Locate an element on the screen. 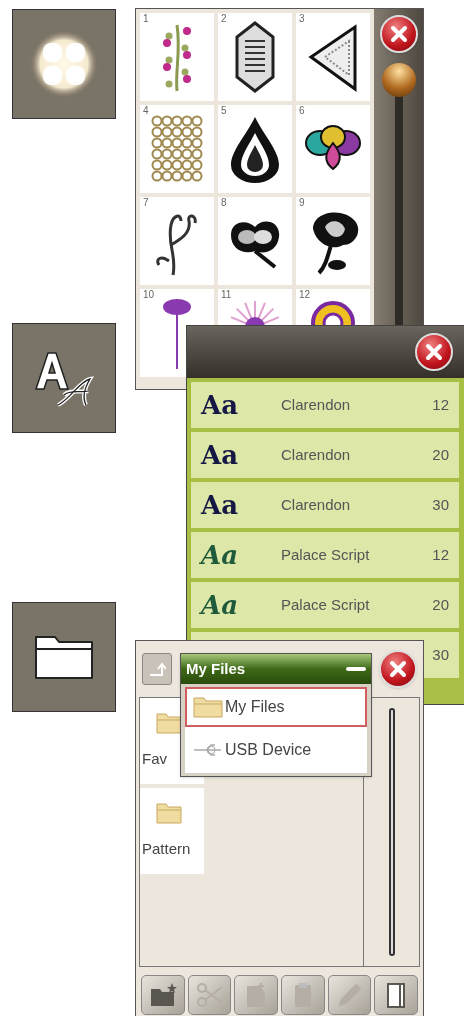  location-name: USB Device is located at coordinates (268, 750).